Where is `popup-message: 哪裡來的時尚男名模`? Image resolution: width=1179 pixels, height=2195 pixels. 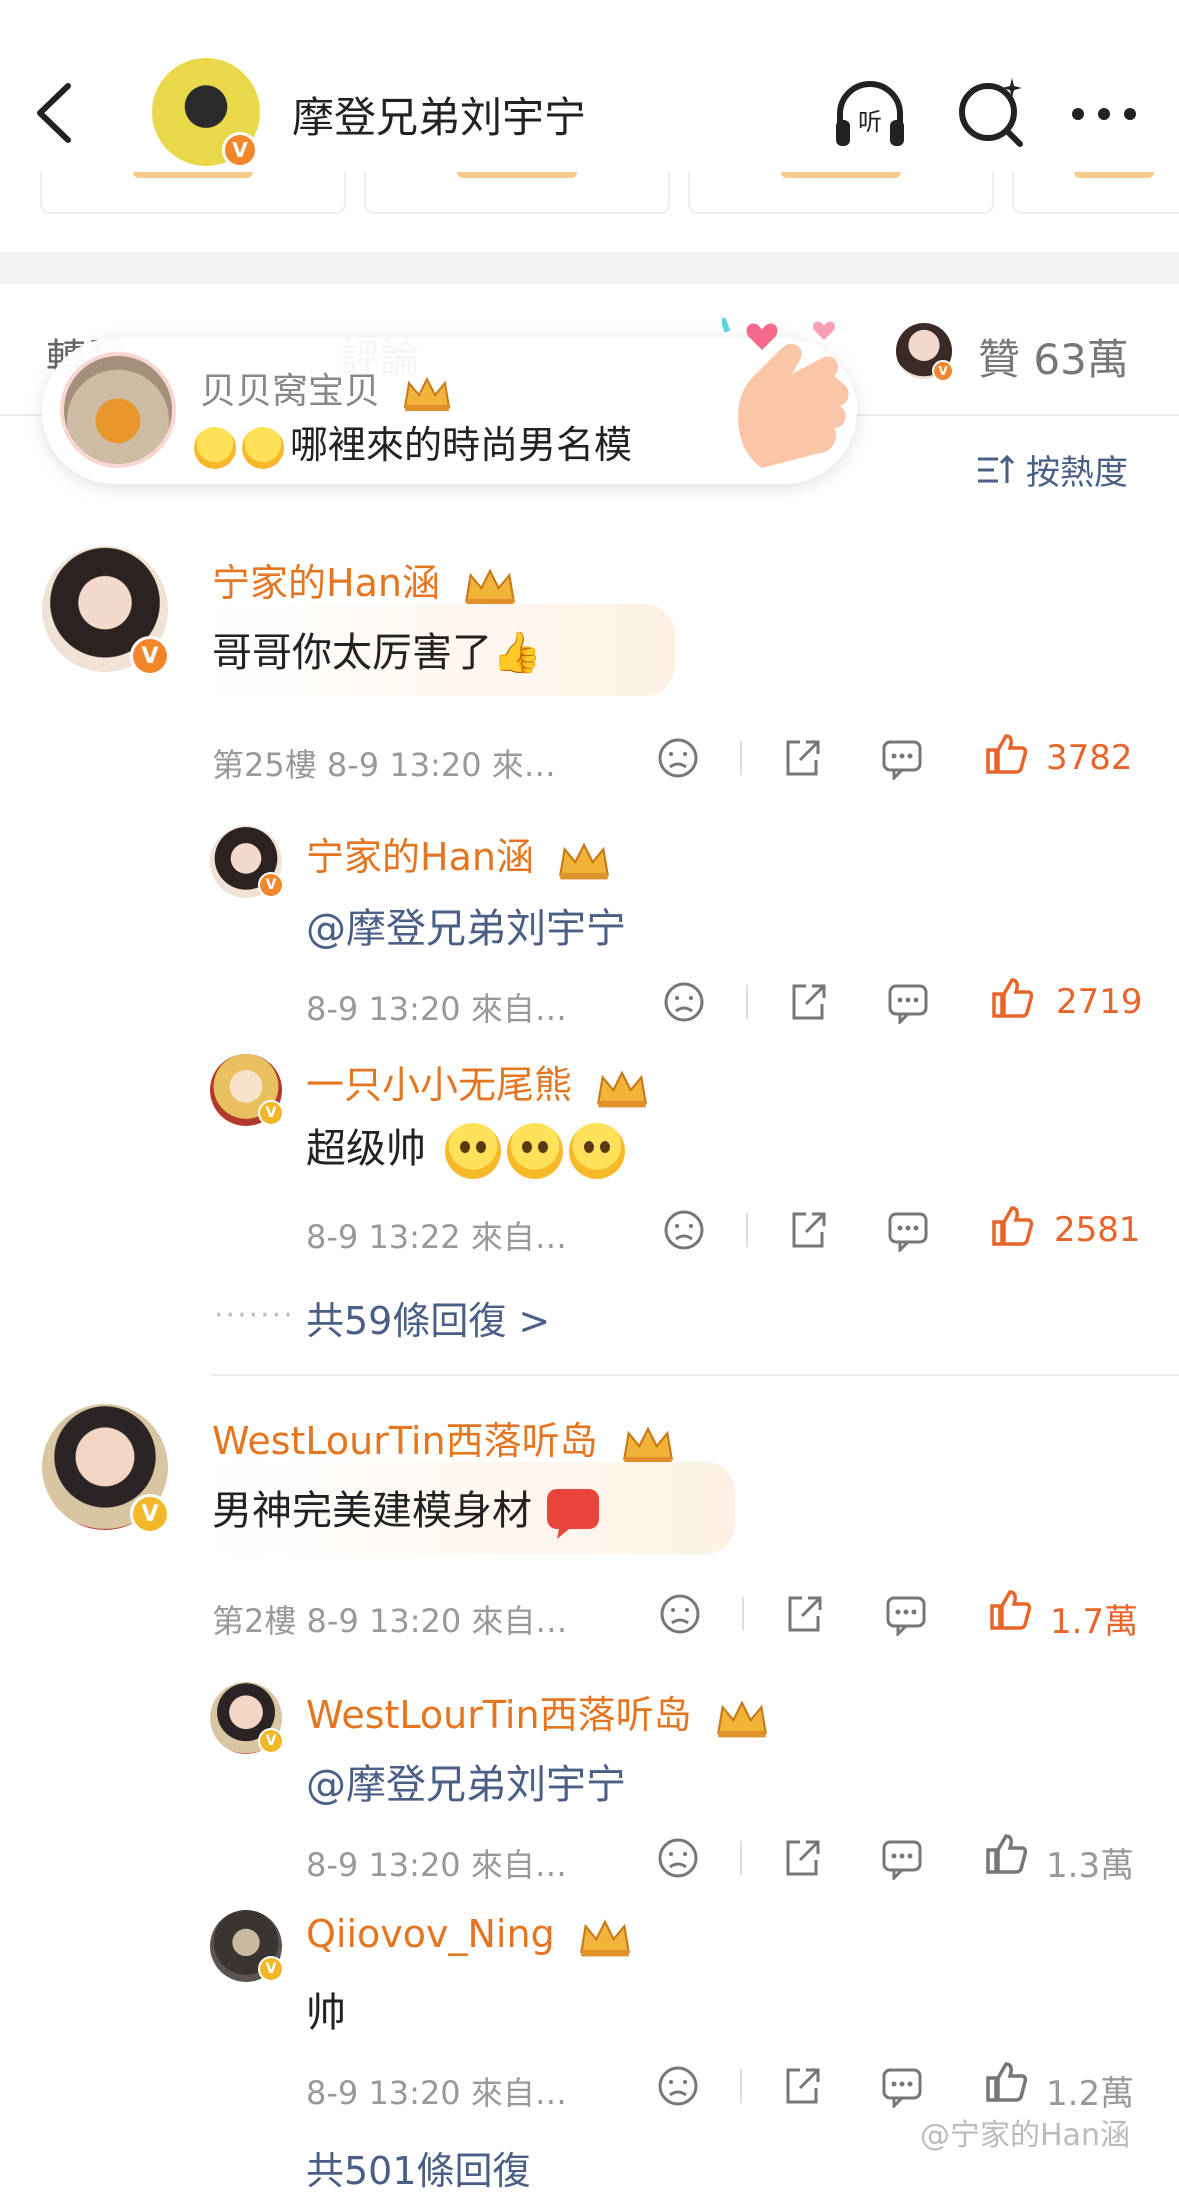 popup-message: 哪裡來的時尚男名模 is located at coordinates (413, 441).